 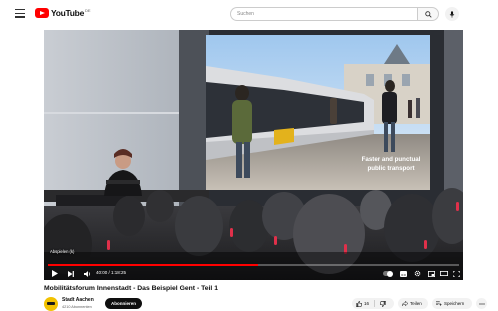 What do you see at coordinates (42, 13) in the screenshot?
I see `youtube-play-icon` at bounding box center [42, 13].